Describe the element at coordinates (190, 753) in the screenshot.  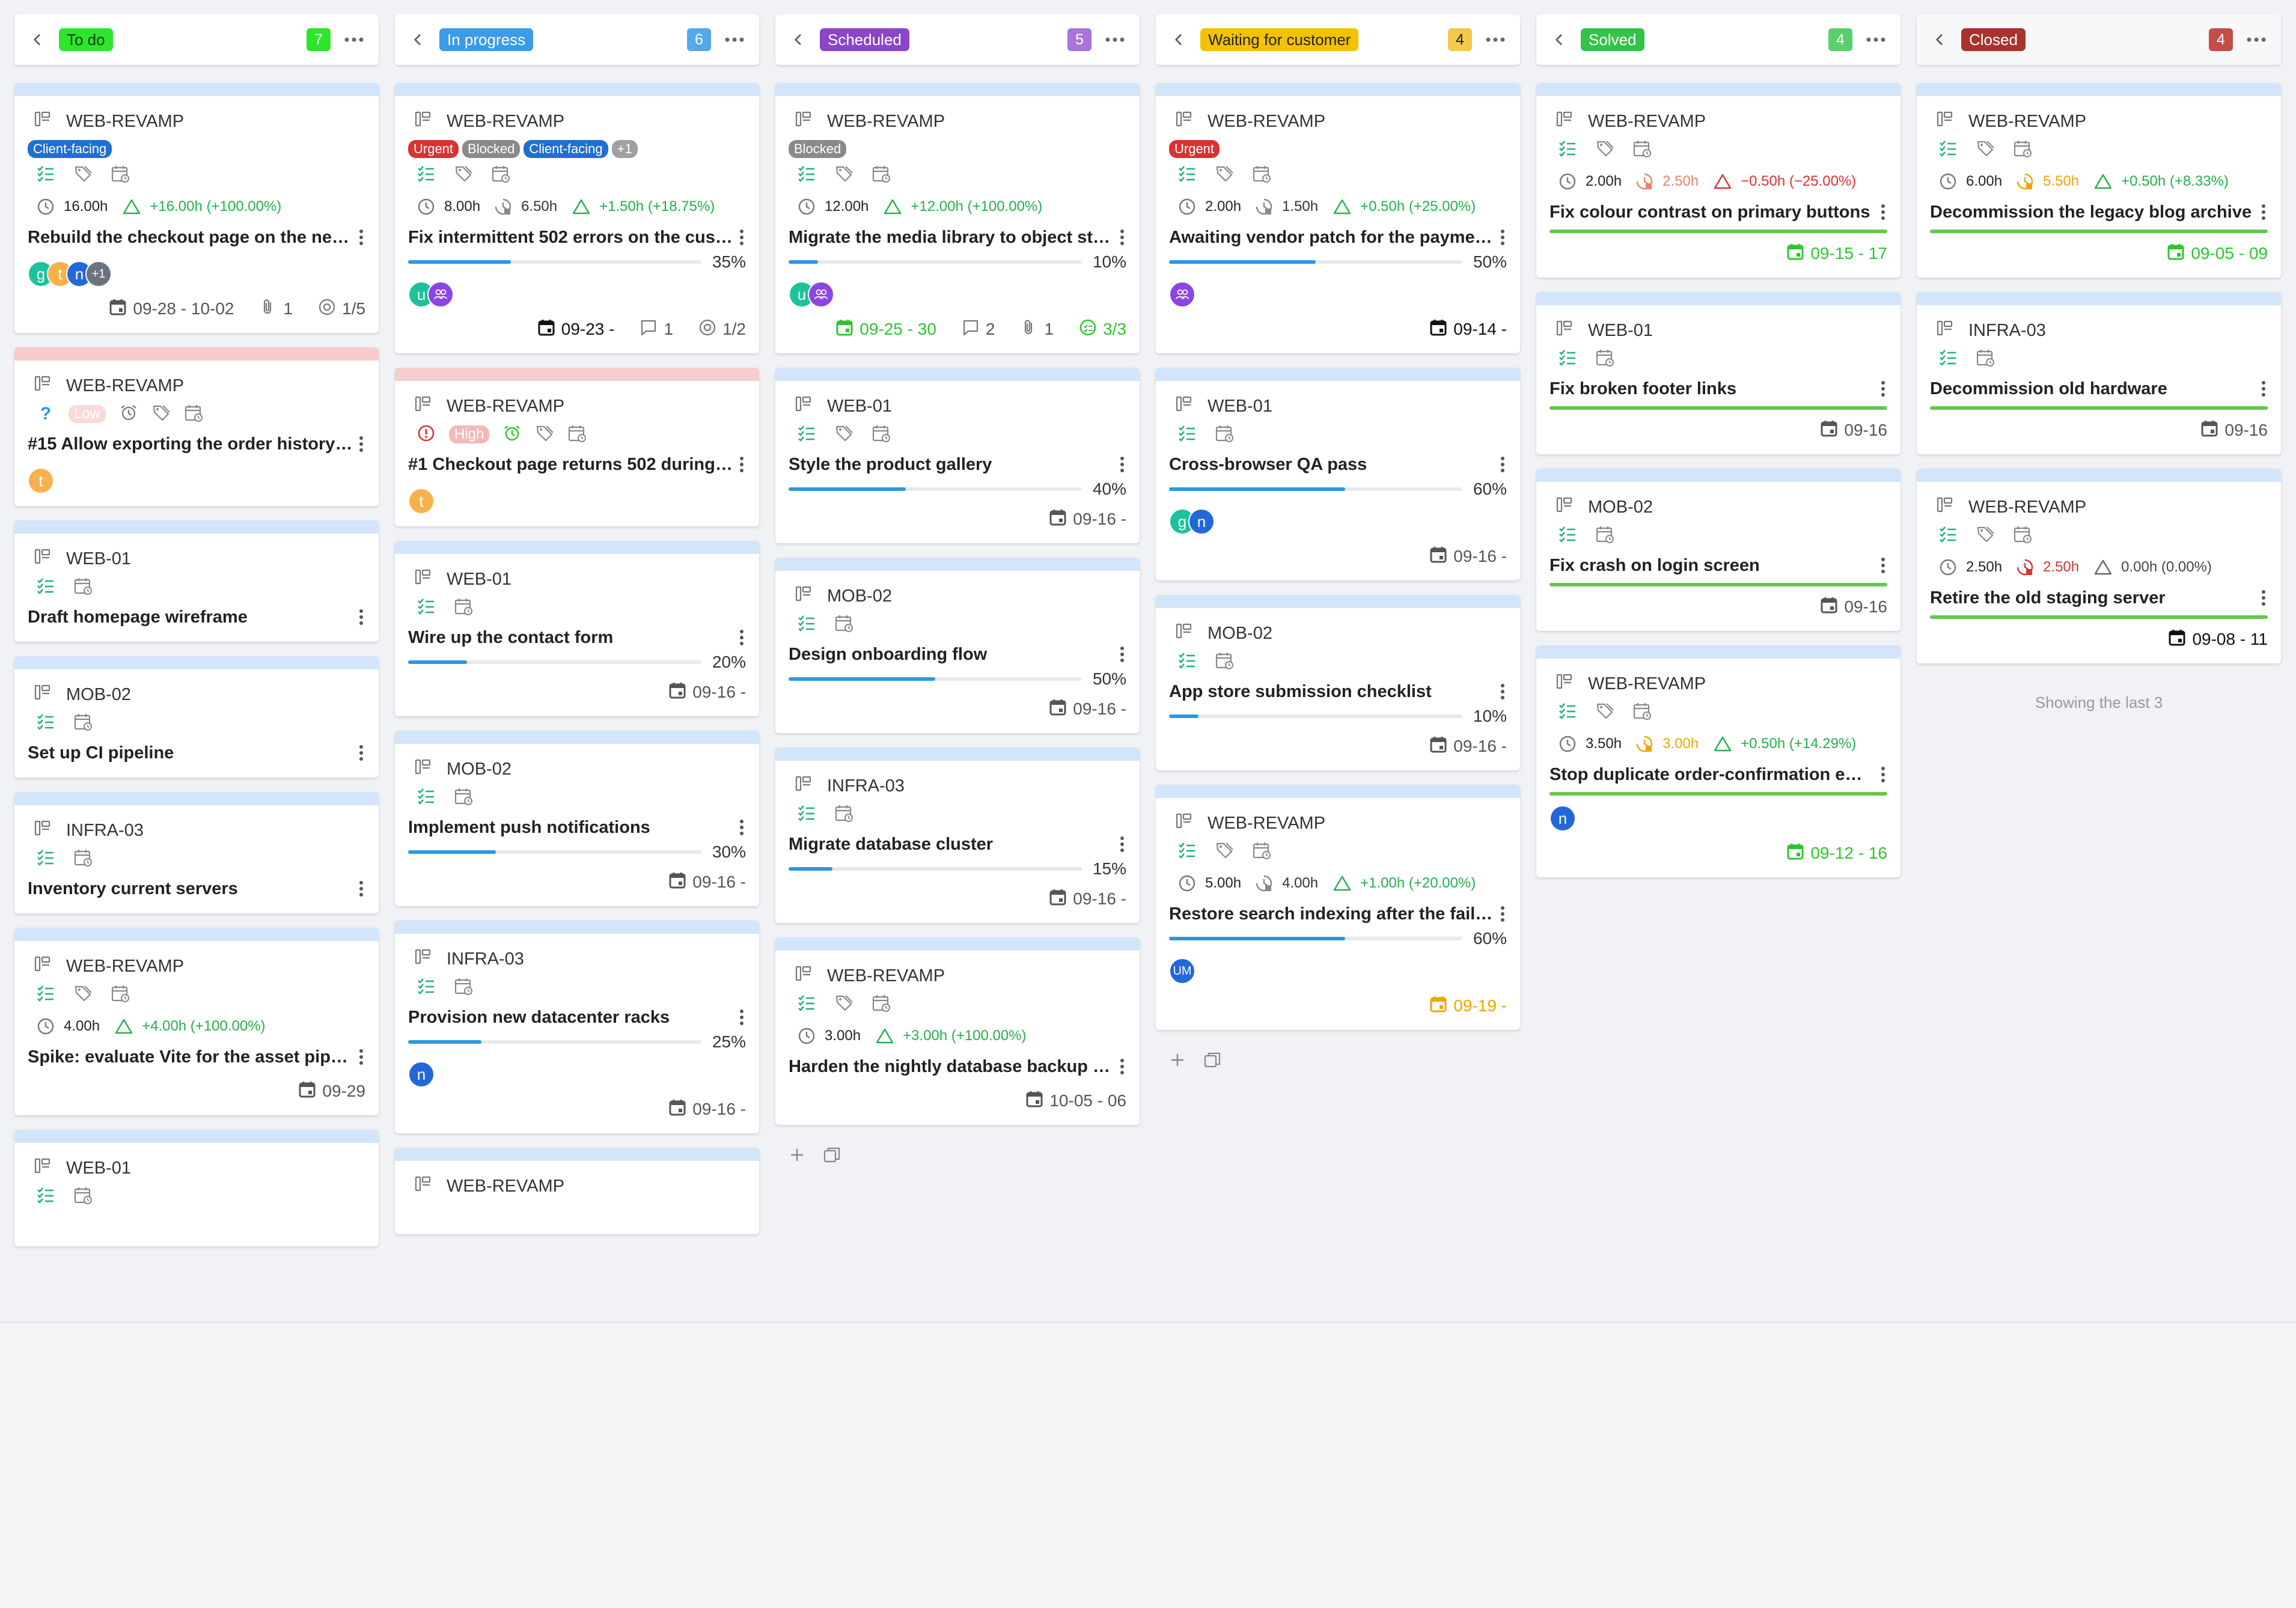
I see `card-title: Set up CI pipeline` at that location.